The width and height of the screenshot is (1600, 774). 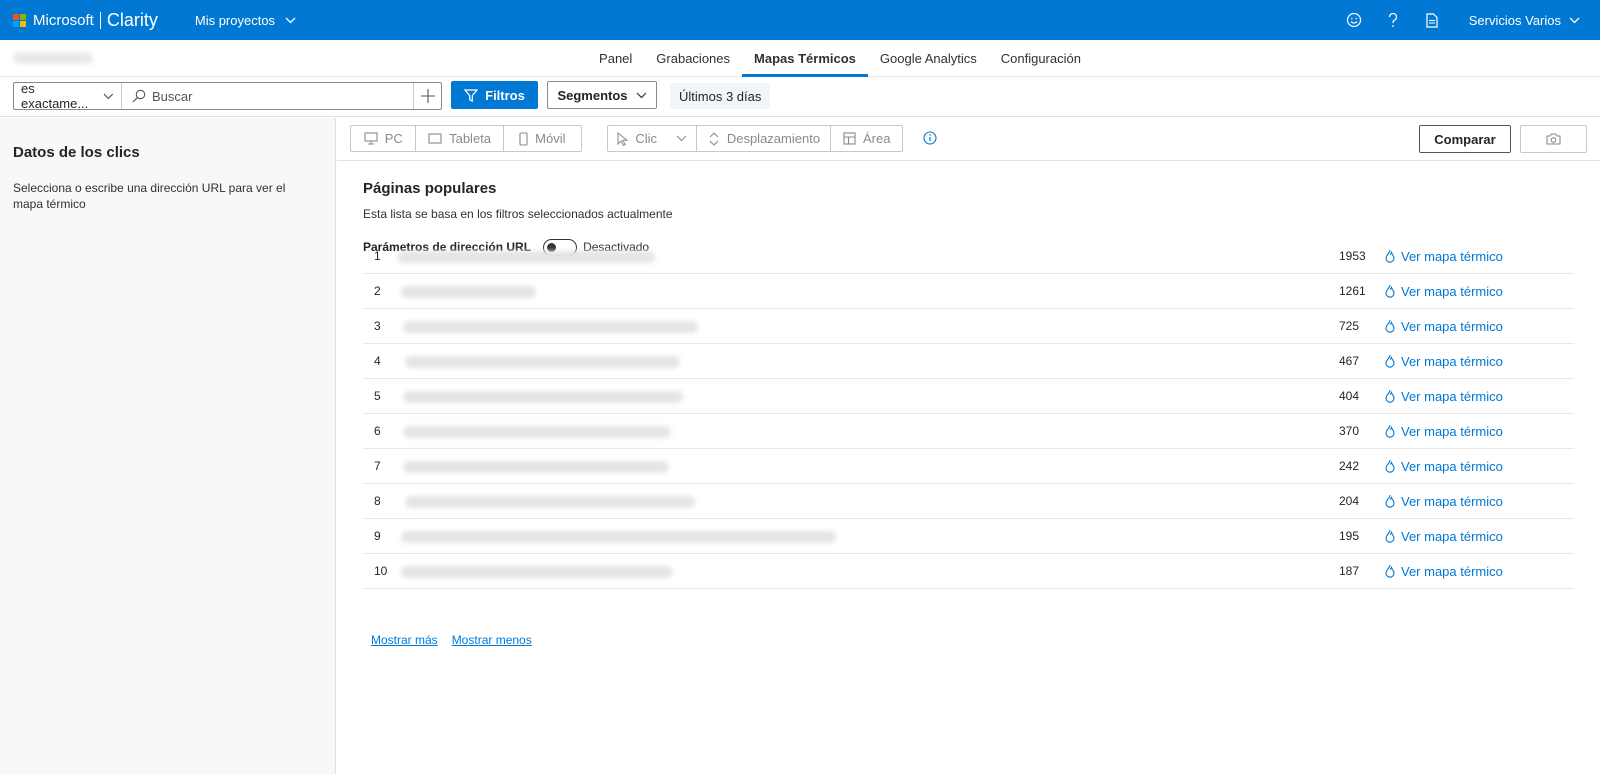 I want to click on add-url-button, so click(x=427, y=96).